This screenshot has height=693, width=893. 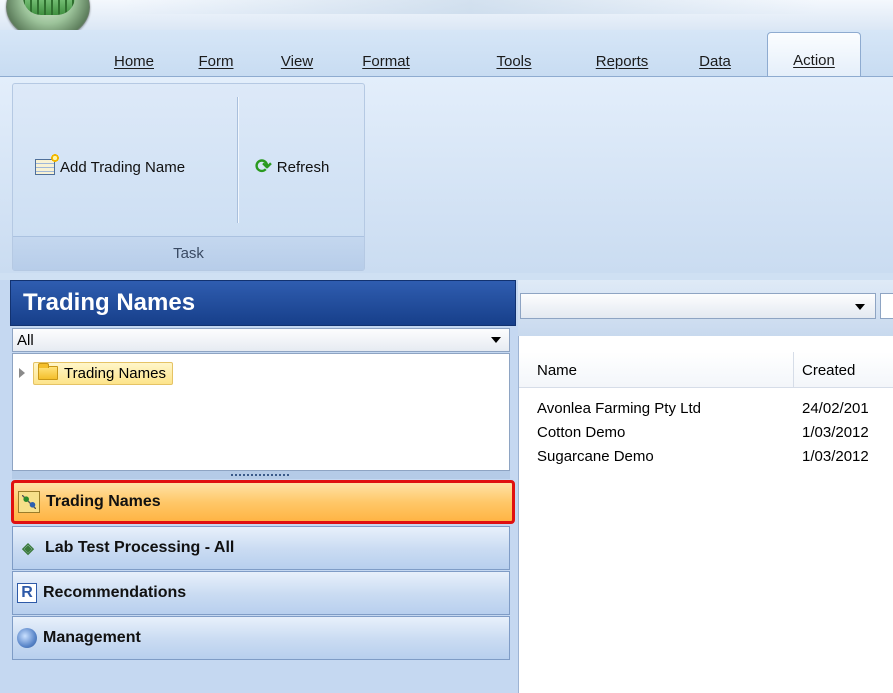 I want to click on tab-action: Action, so click(x=814, y=55).